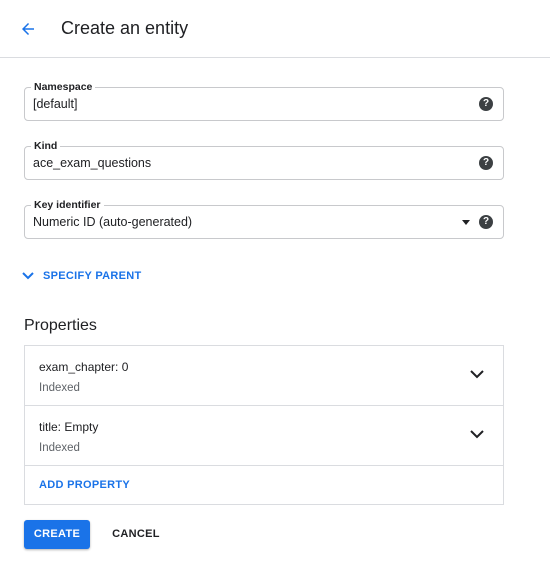  Describe the element at coordinates (466, 222) in the screenshot. I see `arrow-drop-down-icon` at that location.